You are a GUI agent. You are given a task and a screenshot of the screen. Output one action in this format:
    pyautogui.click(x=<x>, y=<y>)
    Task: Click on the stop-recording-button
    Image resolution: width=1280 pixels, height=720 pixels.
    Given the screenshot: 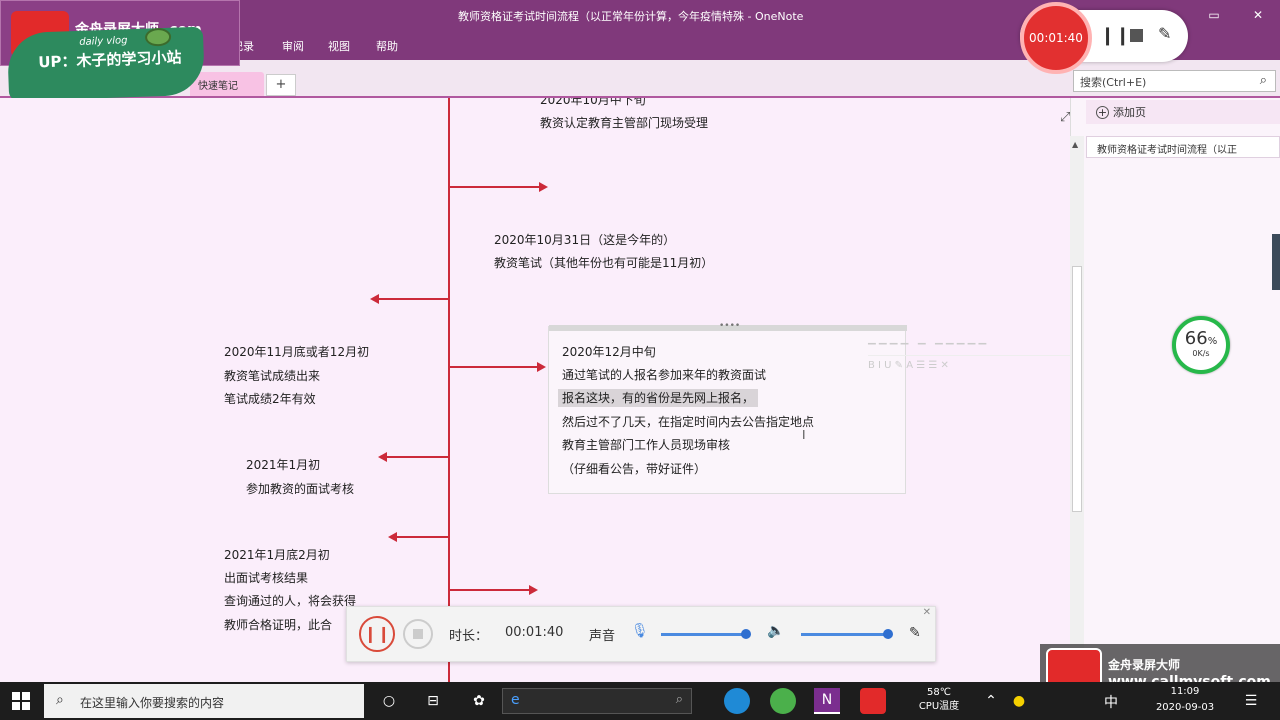 What is the action you would take?
    pyautogui.click(x=418, y=634)
    